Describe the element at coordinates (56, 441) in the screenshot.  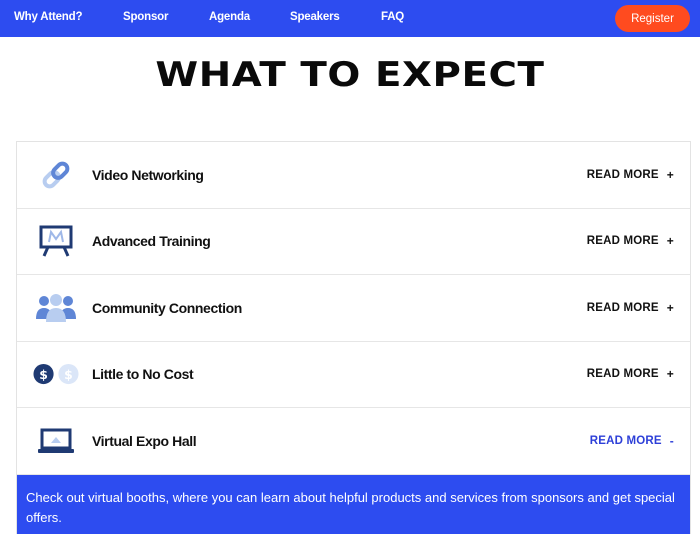
I see `laptop-icon` at that location.